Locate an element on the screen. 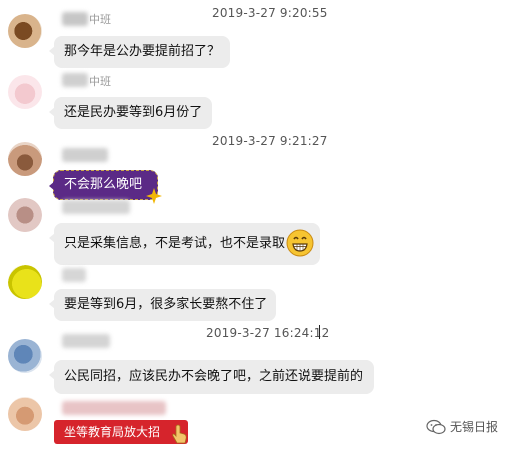 The image size is (511, 452). message-bubble: 要是等到6月，很多家长要熬不住了 is located at coordinates (162, 305).